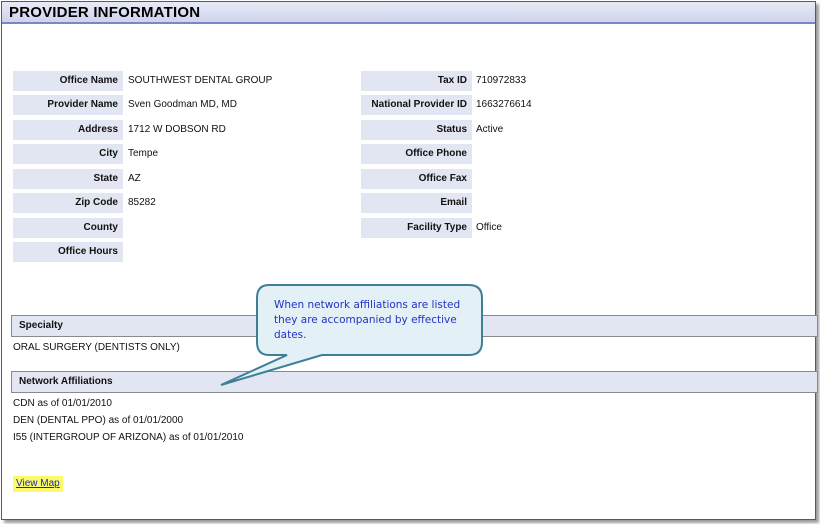  Describe the element at coordinates (416, 81) in the screenshot. I see `tax-id-label: Tax ID` at that location.